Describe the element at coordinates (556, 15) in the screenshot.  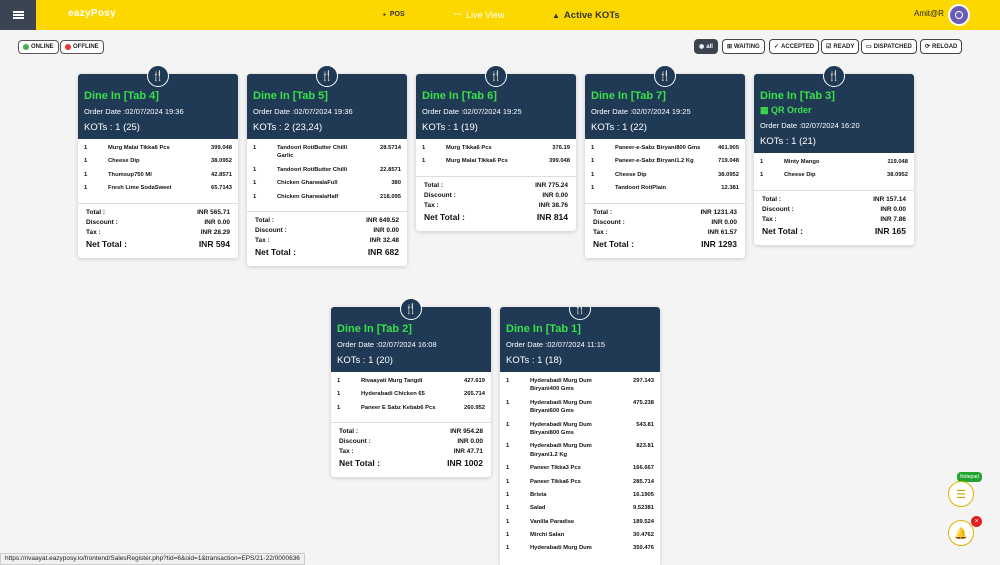
I see `chef-hat-icon: ▲` at that location.